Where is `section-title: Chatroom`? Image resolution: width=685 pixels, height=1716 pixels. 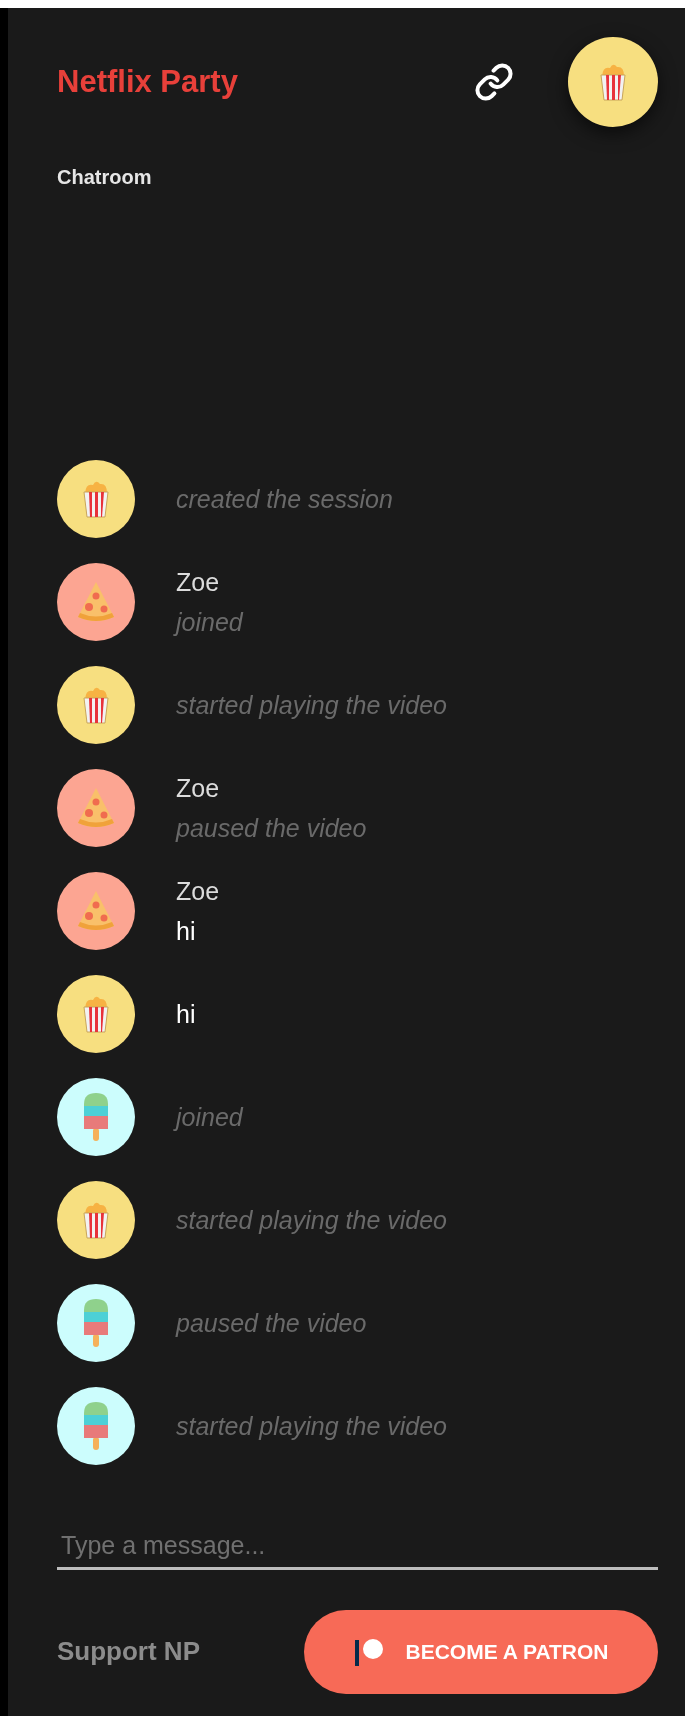 section-title: Chatroom is located at coordinates (104, 177).